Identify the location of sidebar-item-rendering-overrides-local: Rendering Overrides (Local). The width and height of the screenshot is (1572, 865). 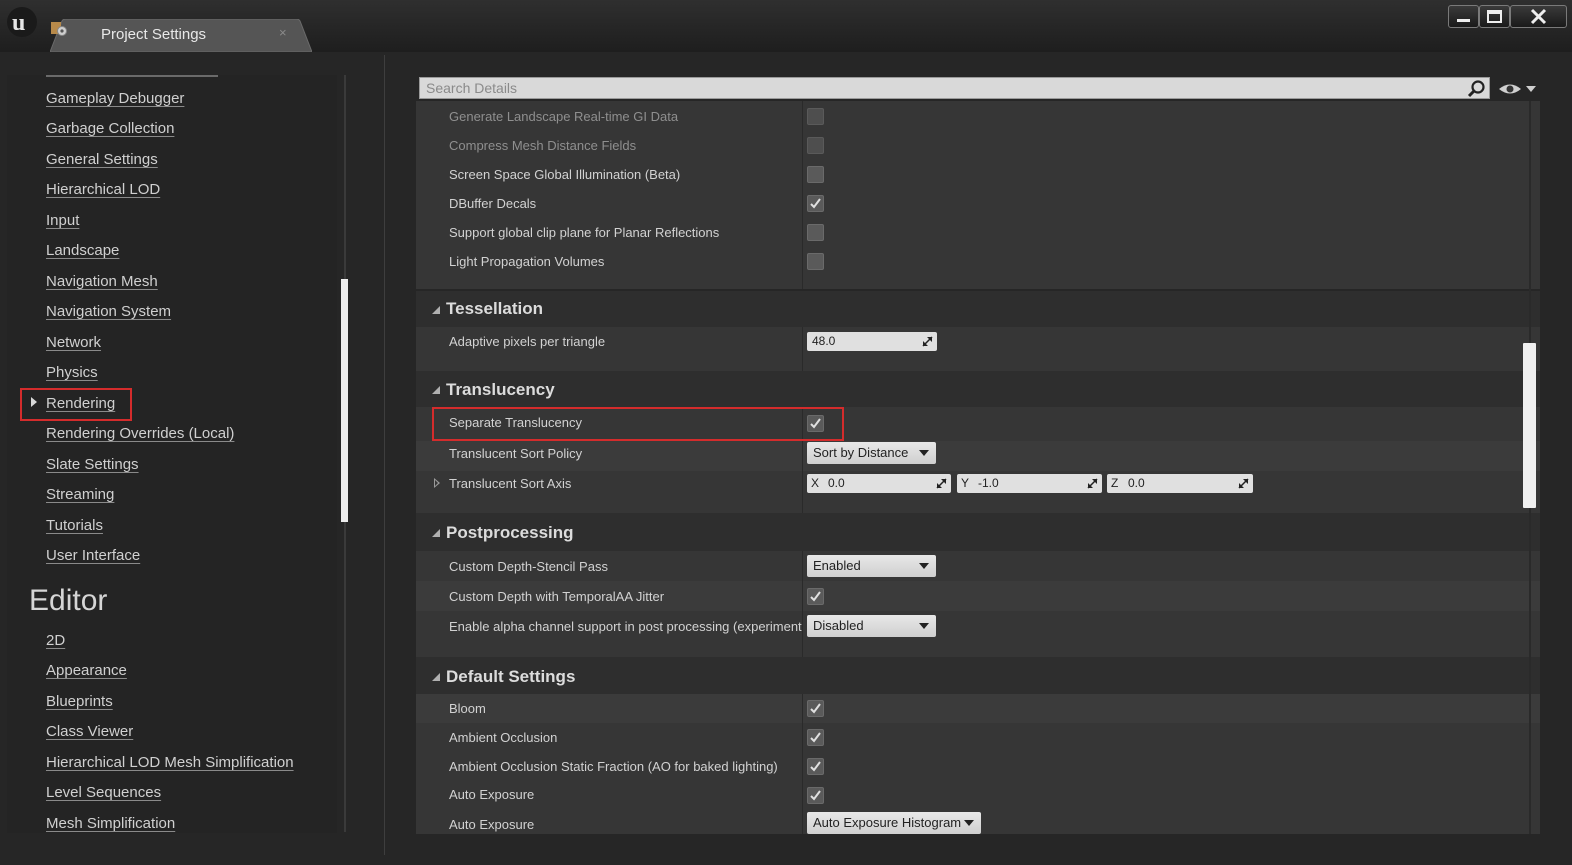
(140, 433).